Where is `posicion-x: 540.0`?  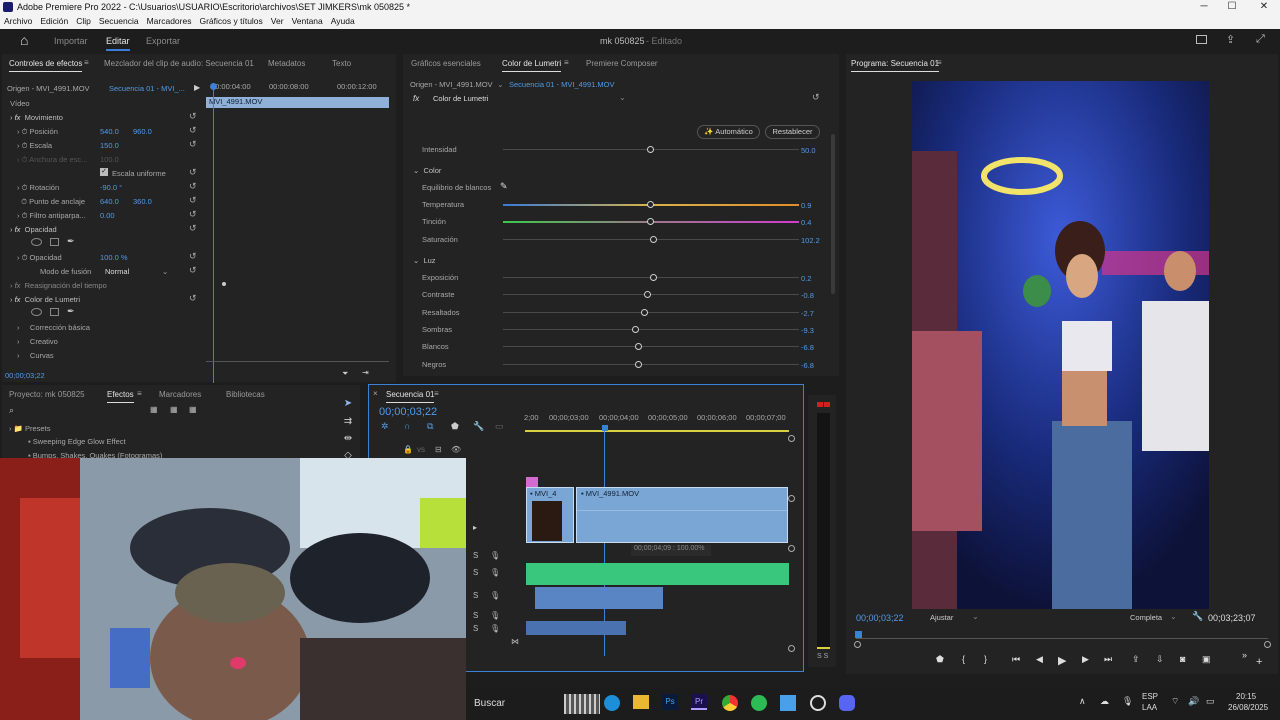
posicion-x: 540.0 is located at coordinates (109, 131).